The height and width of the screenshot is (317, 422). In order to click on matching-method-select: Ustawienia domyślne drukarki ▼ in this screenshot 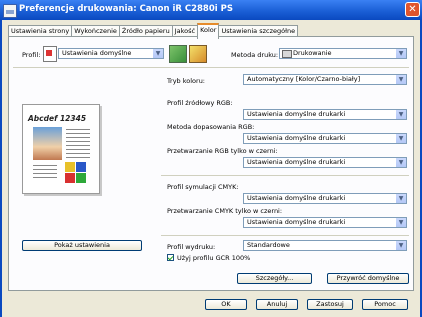, I will do `click(325, 138)`.